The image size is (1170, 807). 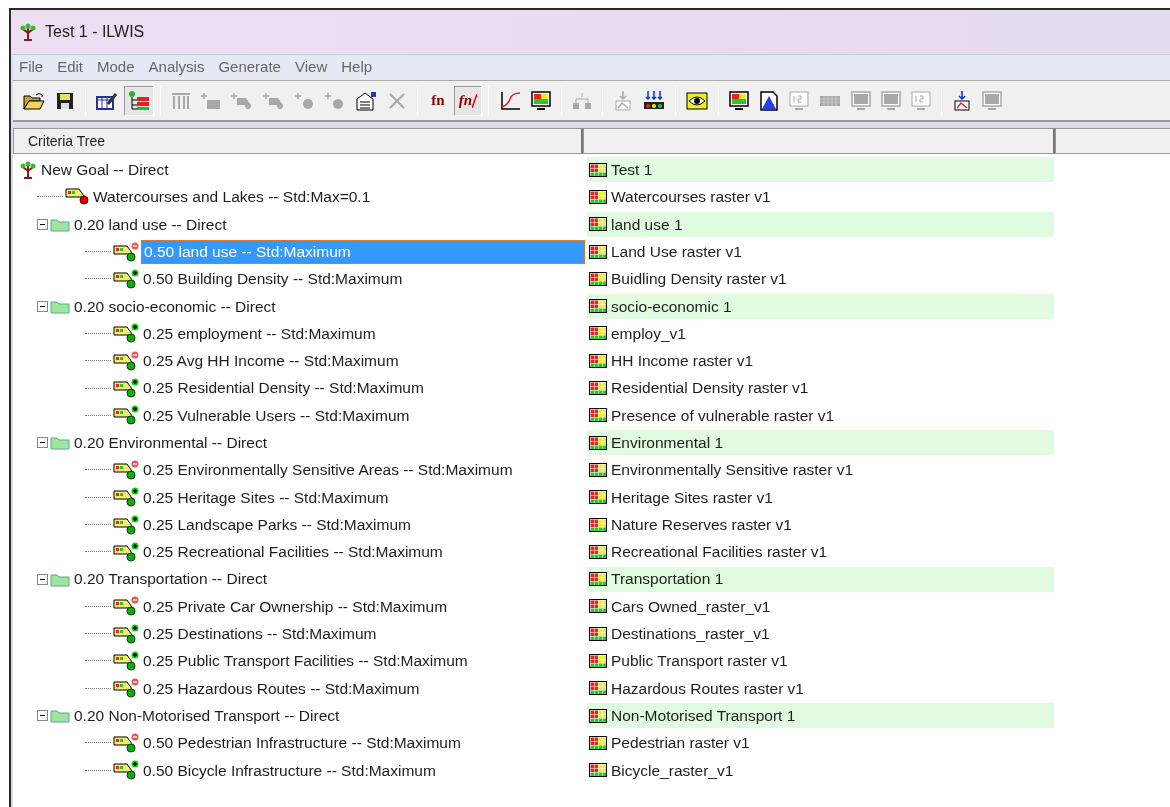 I want to click on menu-item: Mode, so click(x=116, y=67).